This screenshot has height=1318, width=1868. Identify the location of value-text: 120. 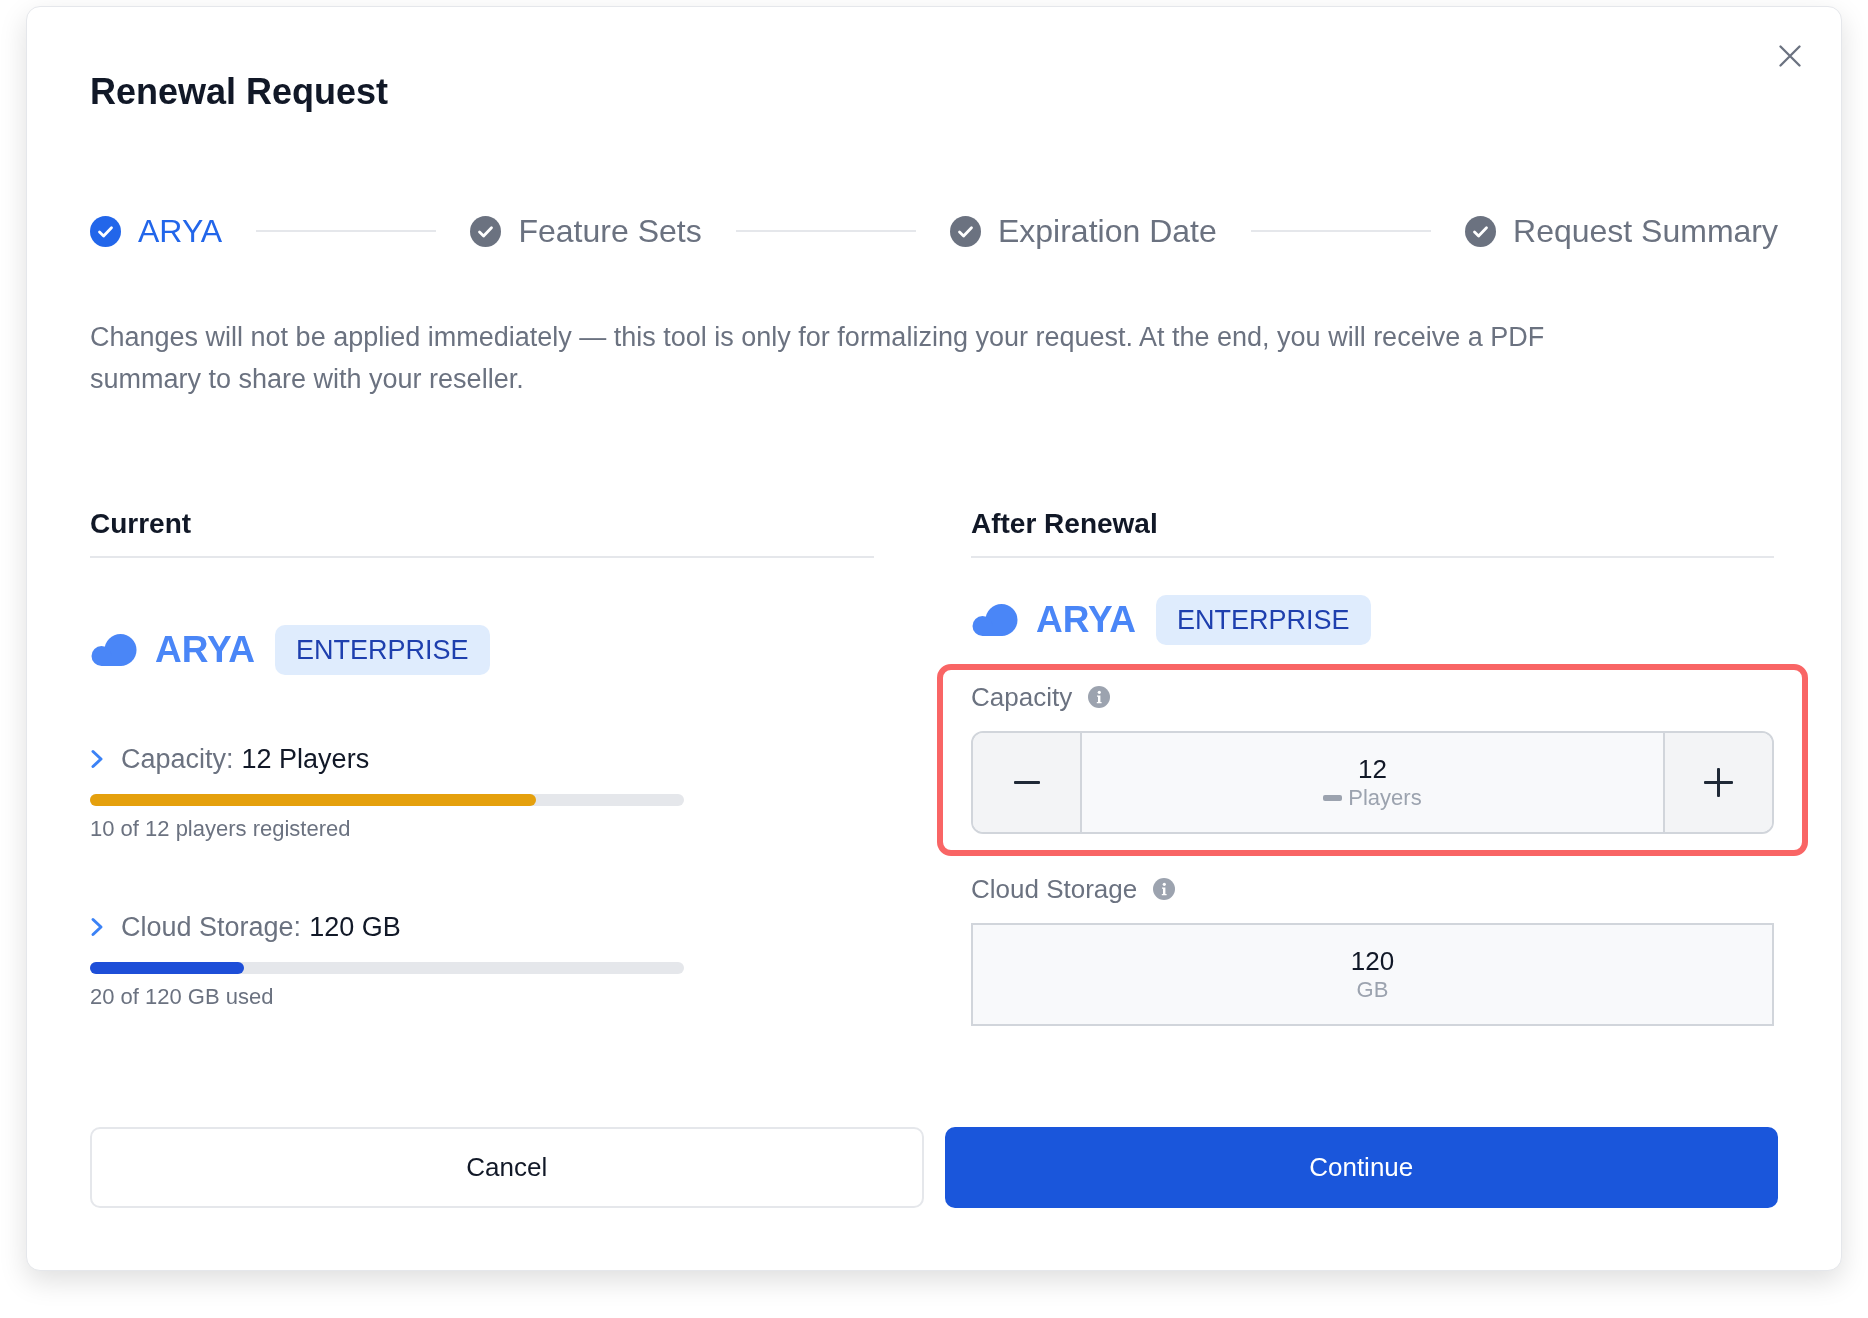
(1372, 960).